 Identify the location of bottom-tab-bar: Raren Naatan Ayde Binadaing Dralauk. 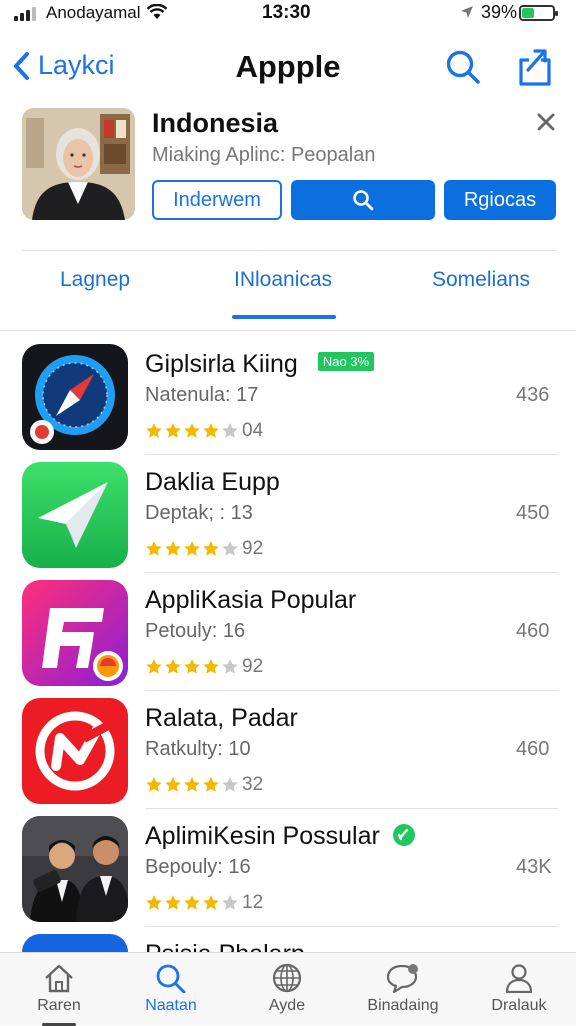
(288, 989).